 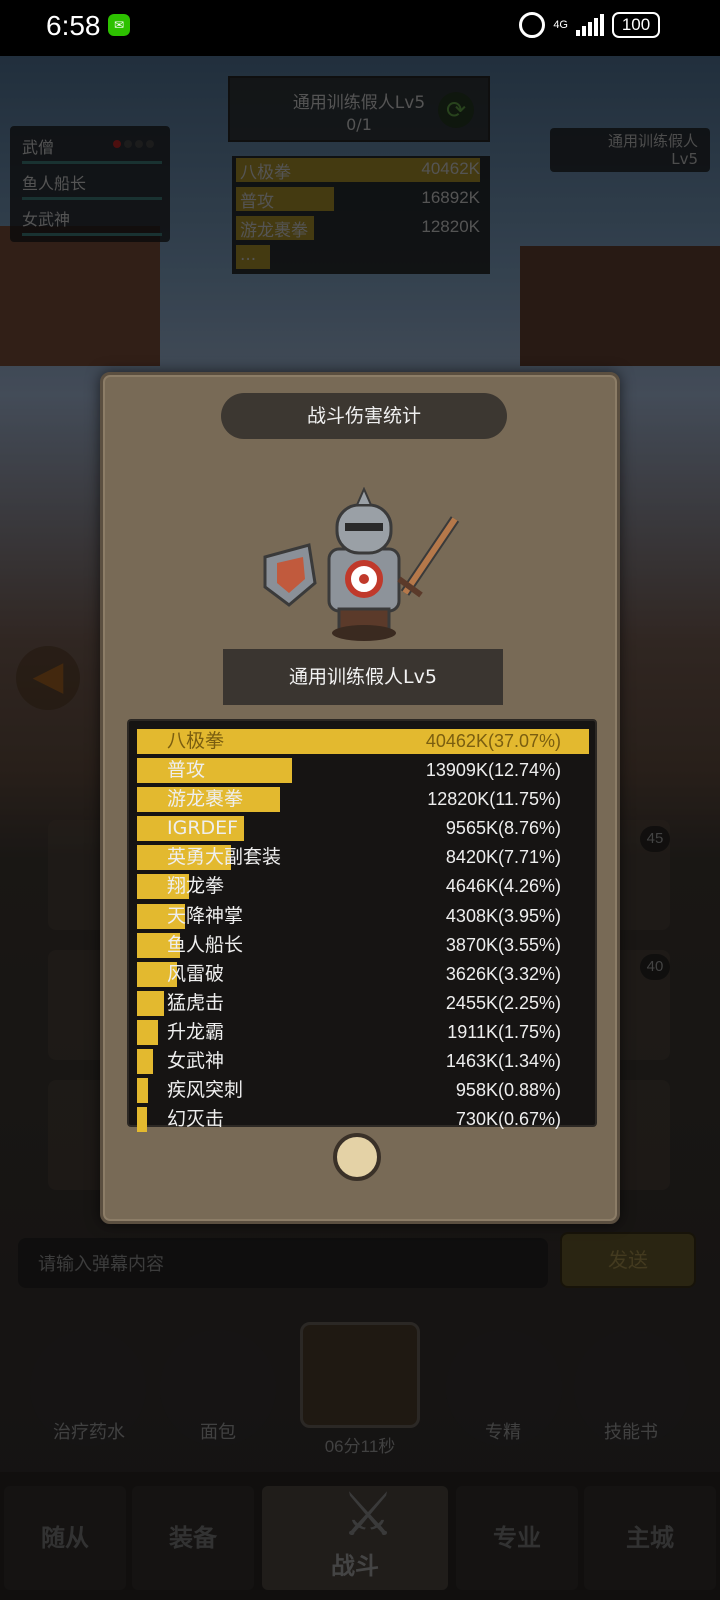 I want to click on damage-source-name: 普攻, so click(x=186, y=770).